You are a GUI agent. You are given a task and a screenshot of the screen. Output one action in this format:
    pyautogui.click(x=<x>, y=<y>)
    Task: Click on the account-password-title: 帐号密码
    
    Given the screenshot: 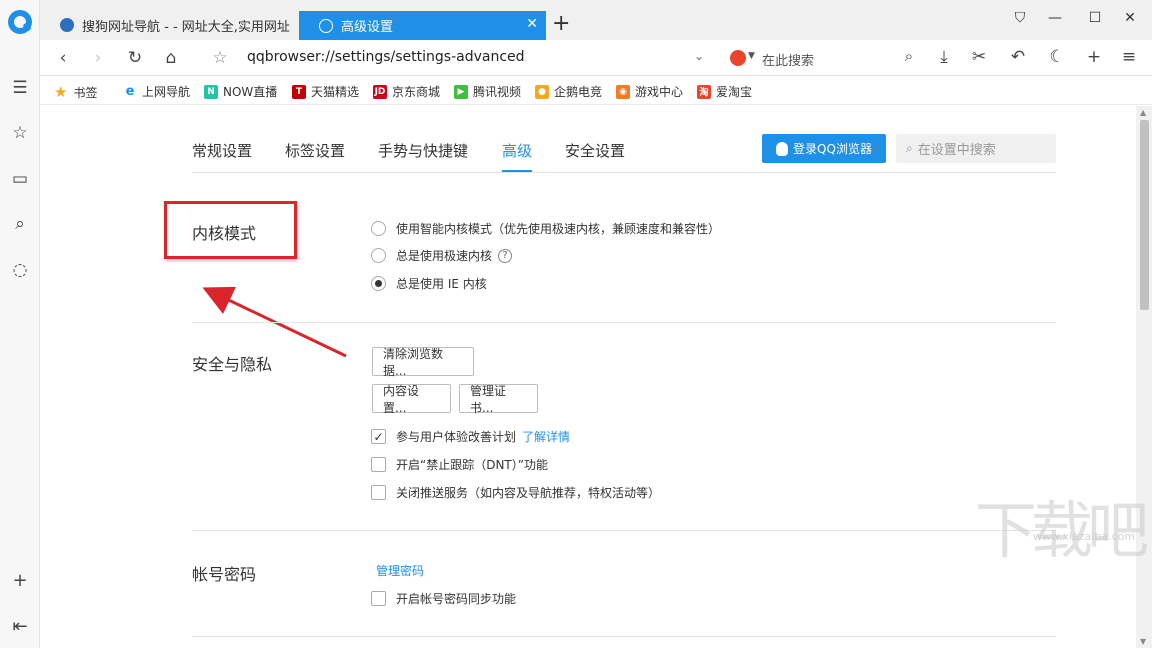 What is the action you would take?
    pyautogui.click(x=224, y=574)
    